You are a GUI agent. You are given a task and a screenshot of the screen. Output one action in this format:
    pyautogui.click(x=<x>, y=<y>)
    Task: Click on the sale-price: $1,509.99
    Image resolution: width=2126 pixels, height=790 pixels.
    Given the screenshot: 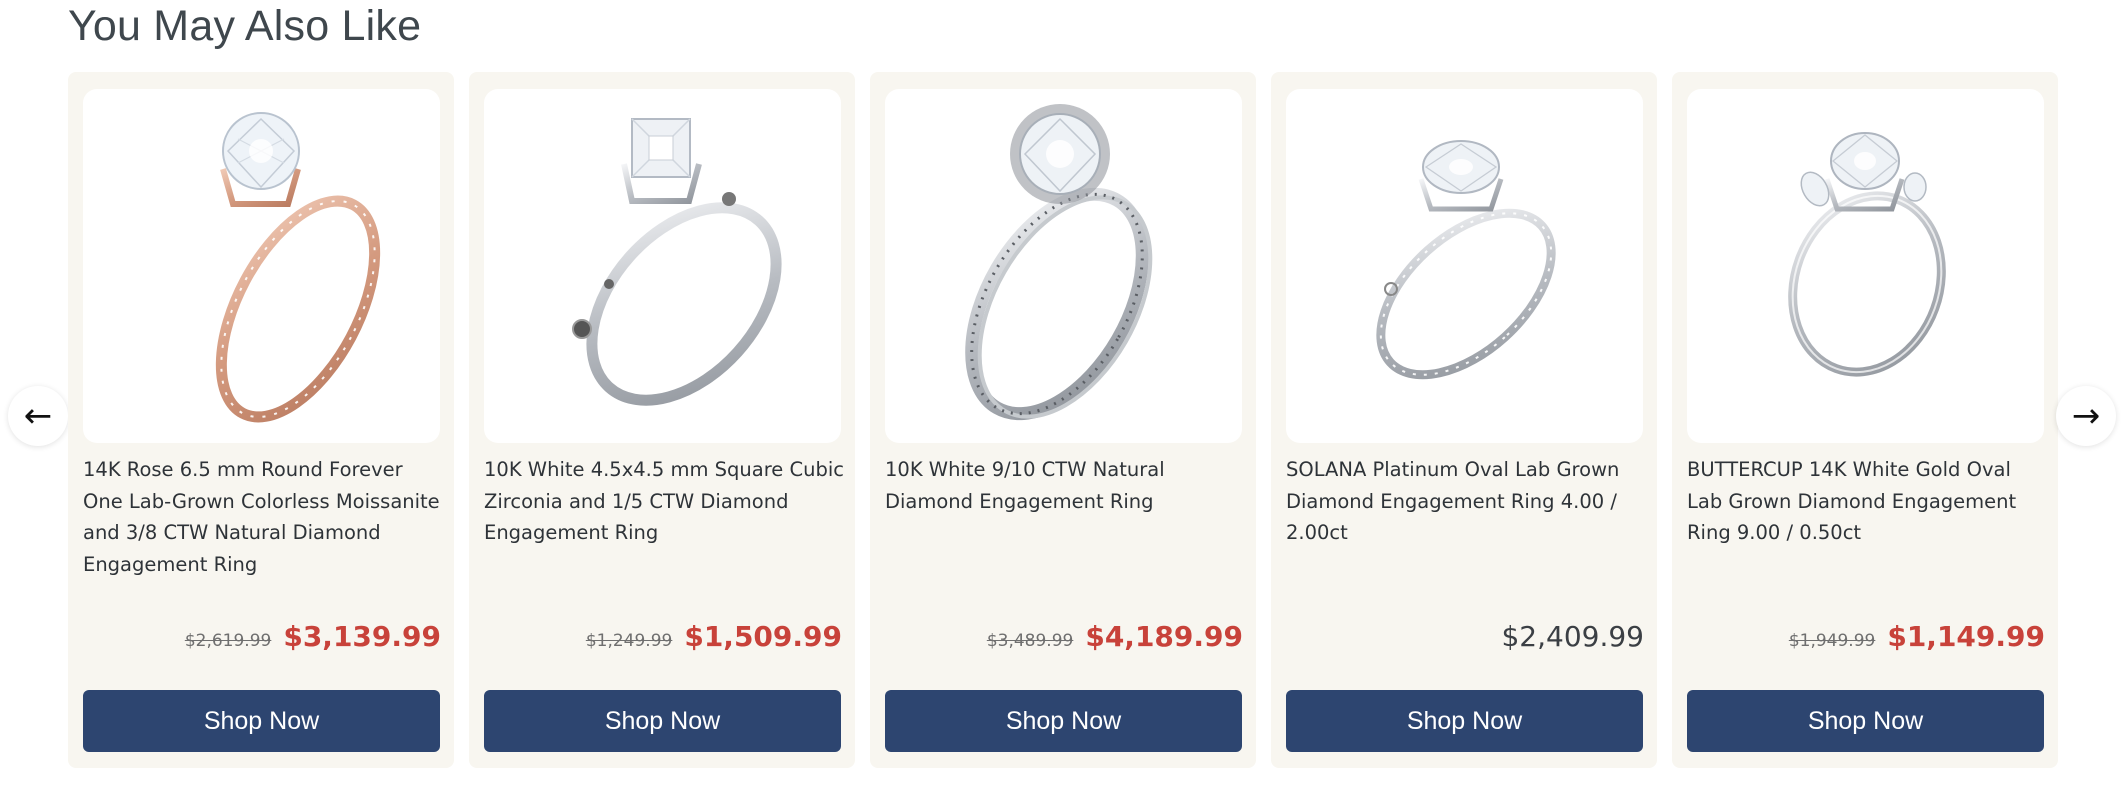 What is the action you would take?
    pyautogui.click(x=763, y=636)
    